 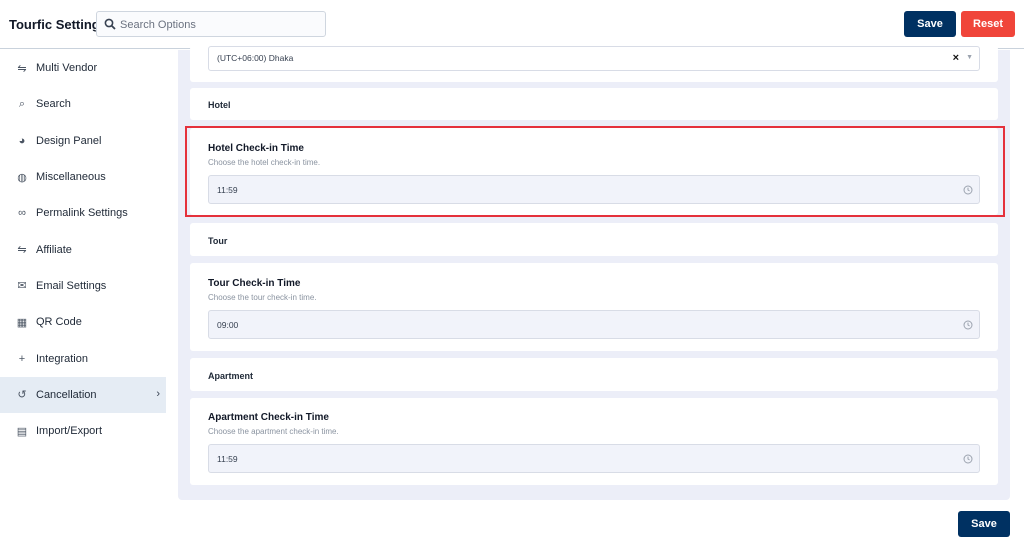 What do you see at coordinates (956, 58) in the screenshot?
I see `clear-icon: ×` at bounding box center [956, 58].